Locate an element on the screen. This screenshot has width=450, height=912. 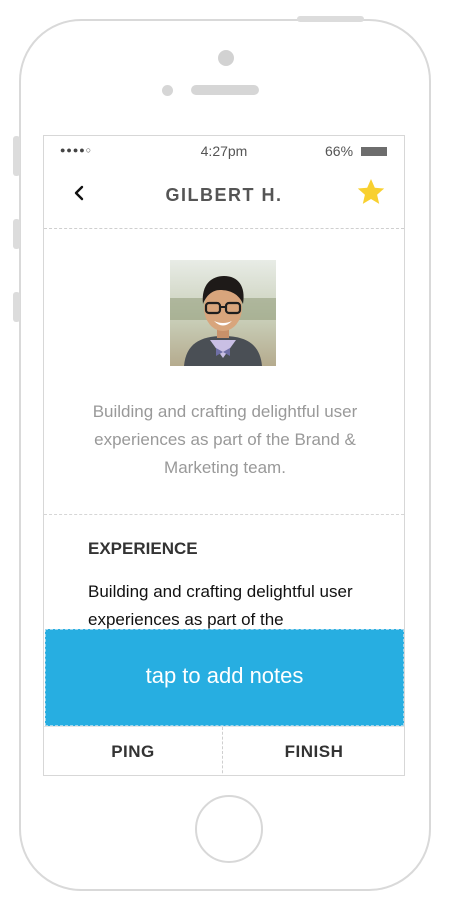
front-camera is located at coordinates (226, 58).